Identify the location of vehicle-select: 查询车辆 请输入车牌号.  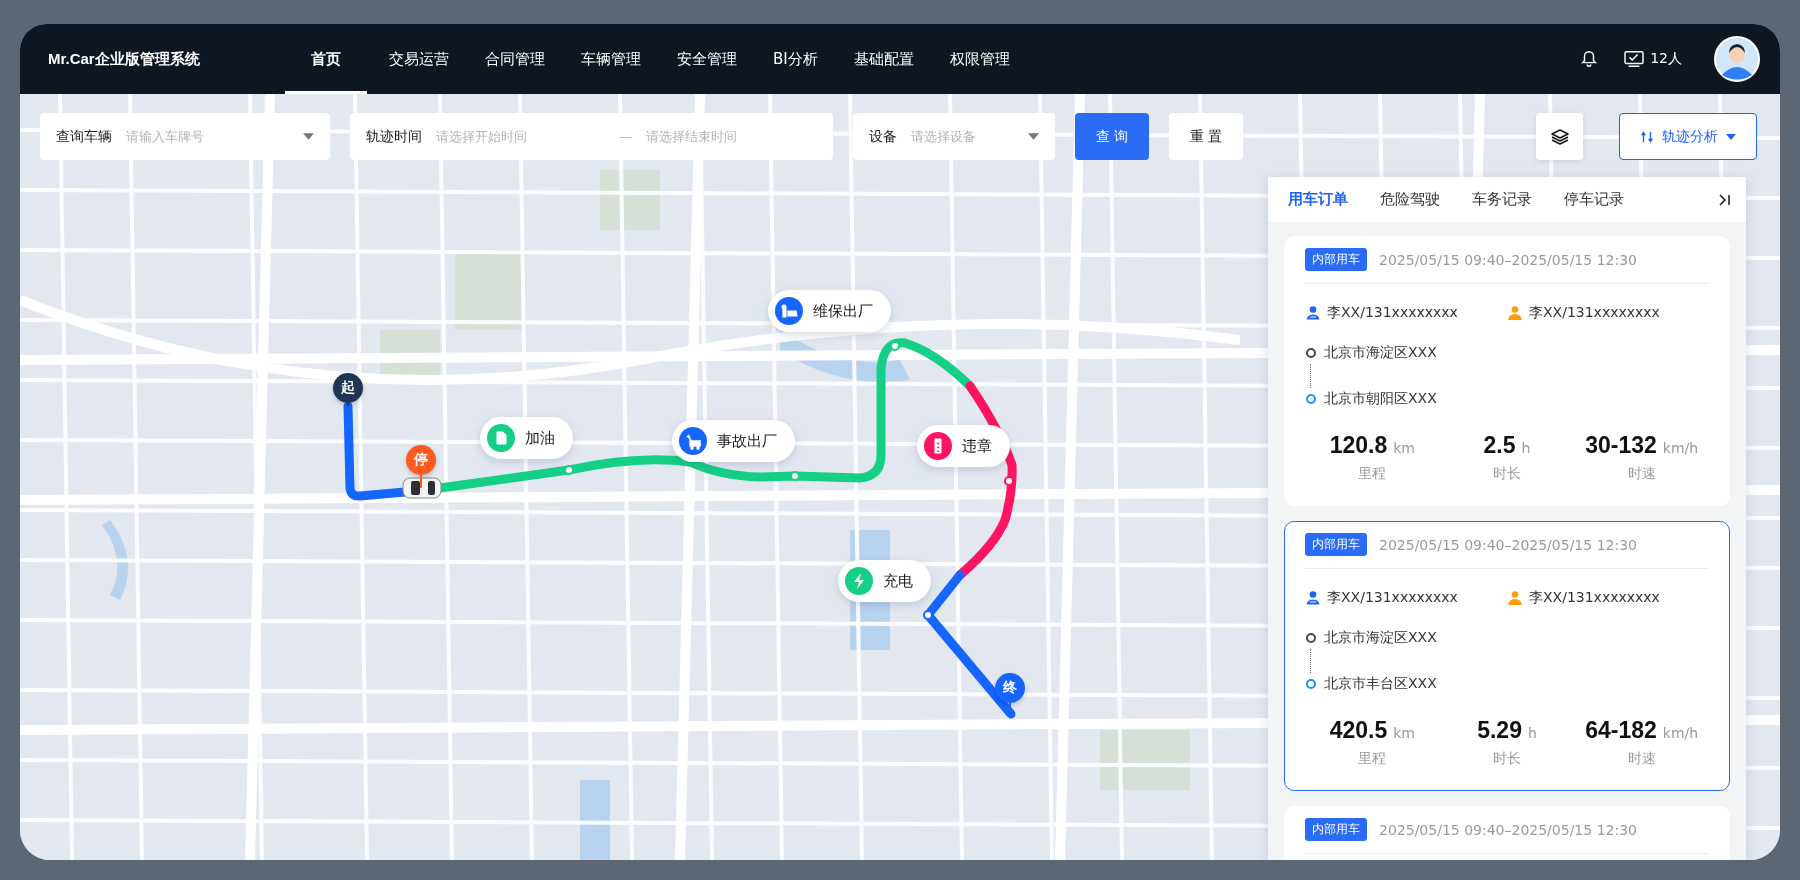
(185, 136).